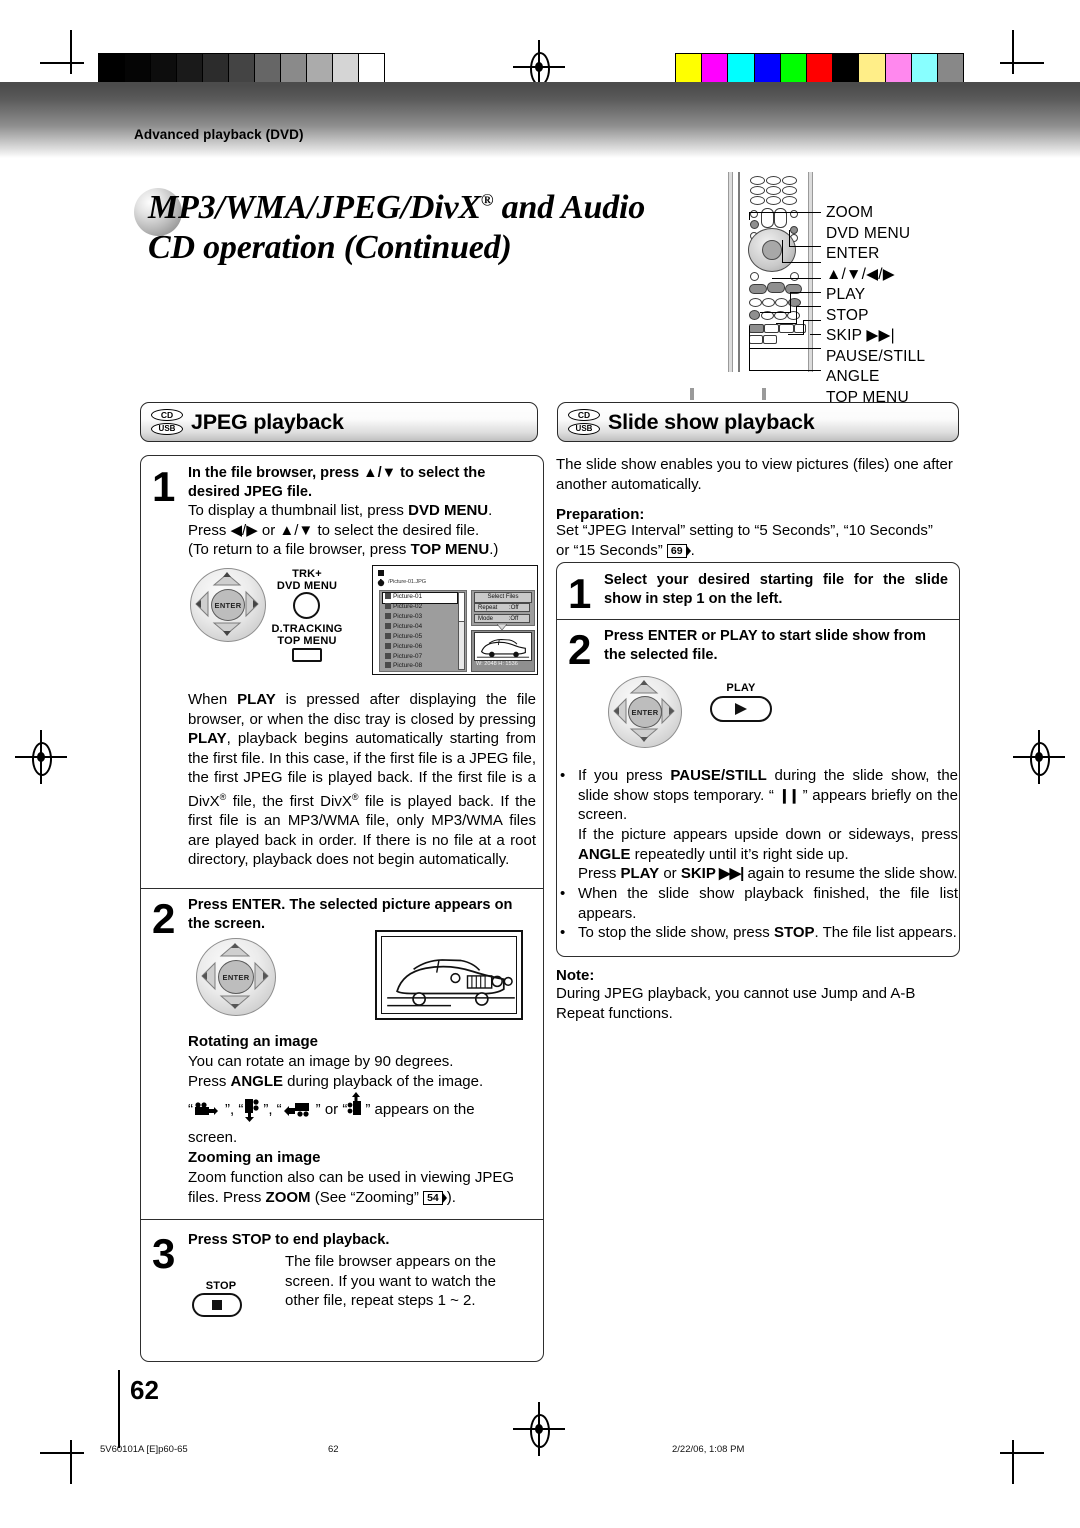 The height and width of the screenshot is (1528, 1080). What do you see at coordinates (167, 422) in the screenshot?
I see `cd-usb-badge-left: CD USB` at bounding box center [167, 422].